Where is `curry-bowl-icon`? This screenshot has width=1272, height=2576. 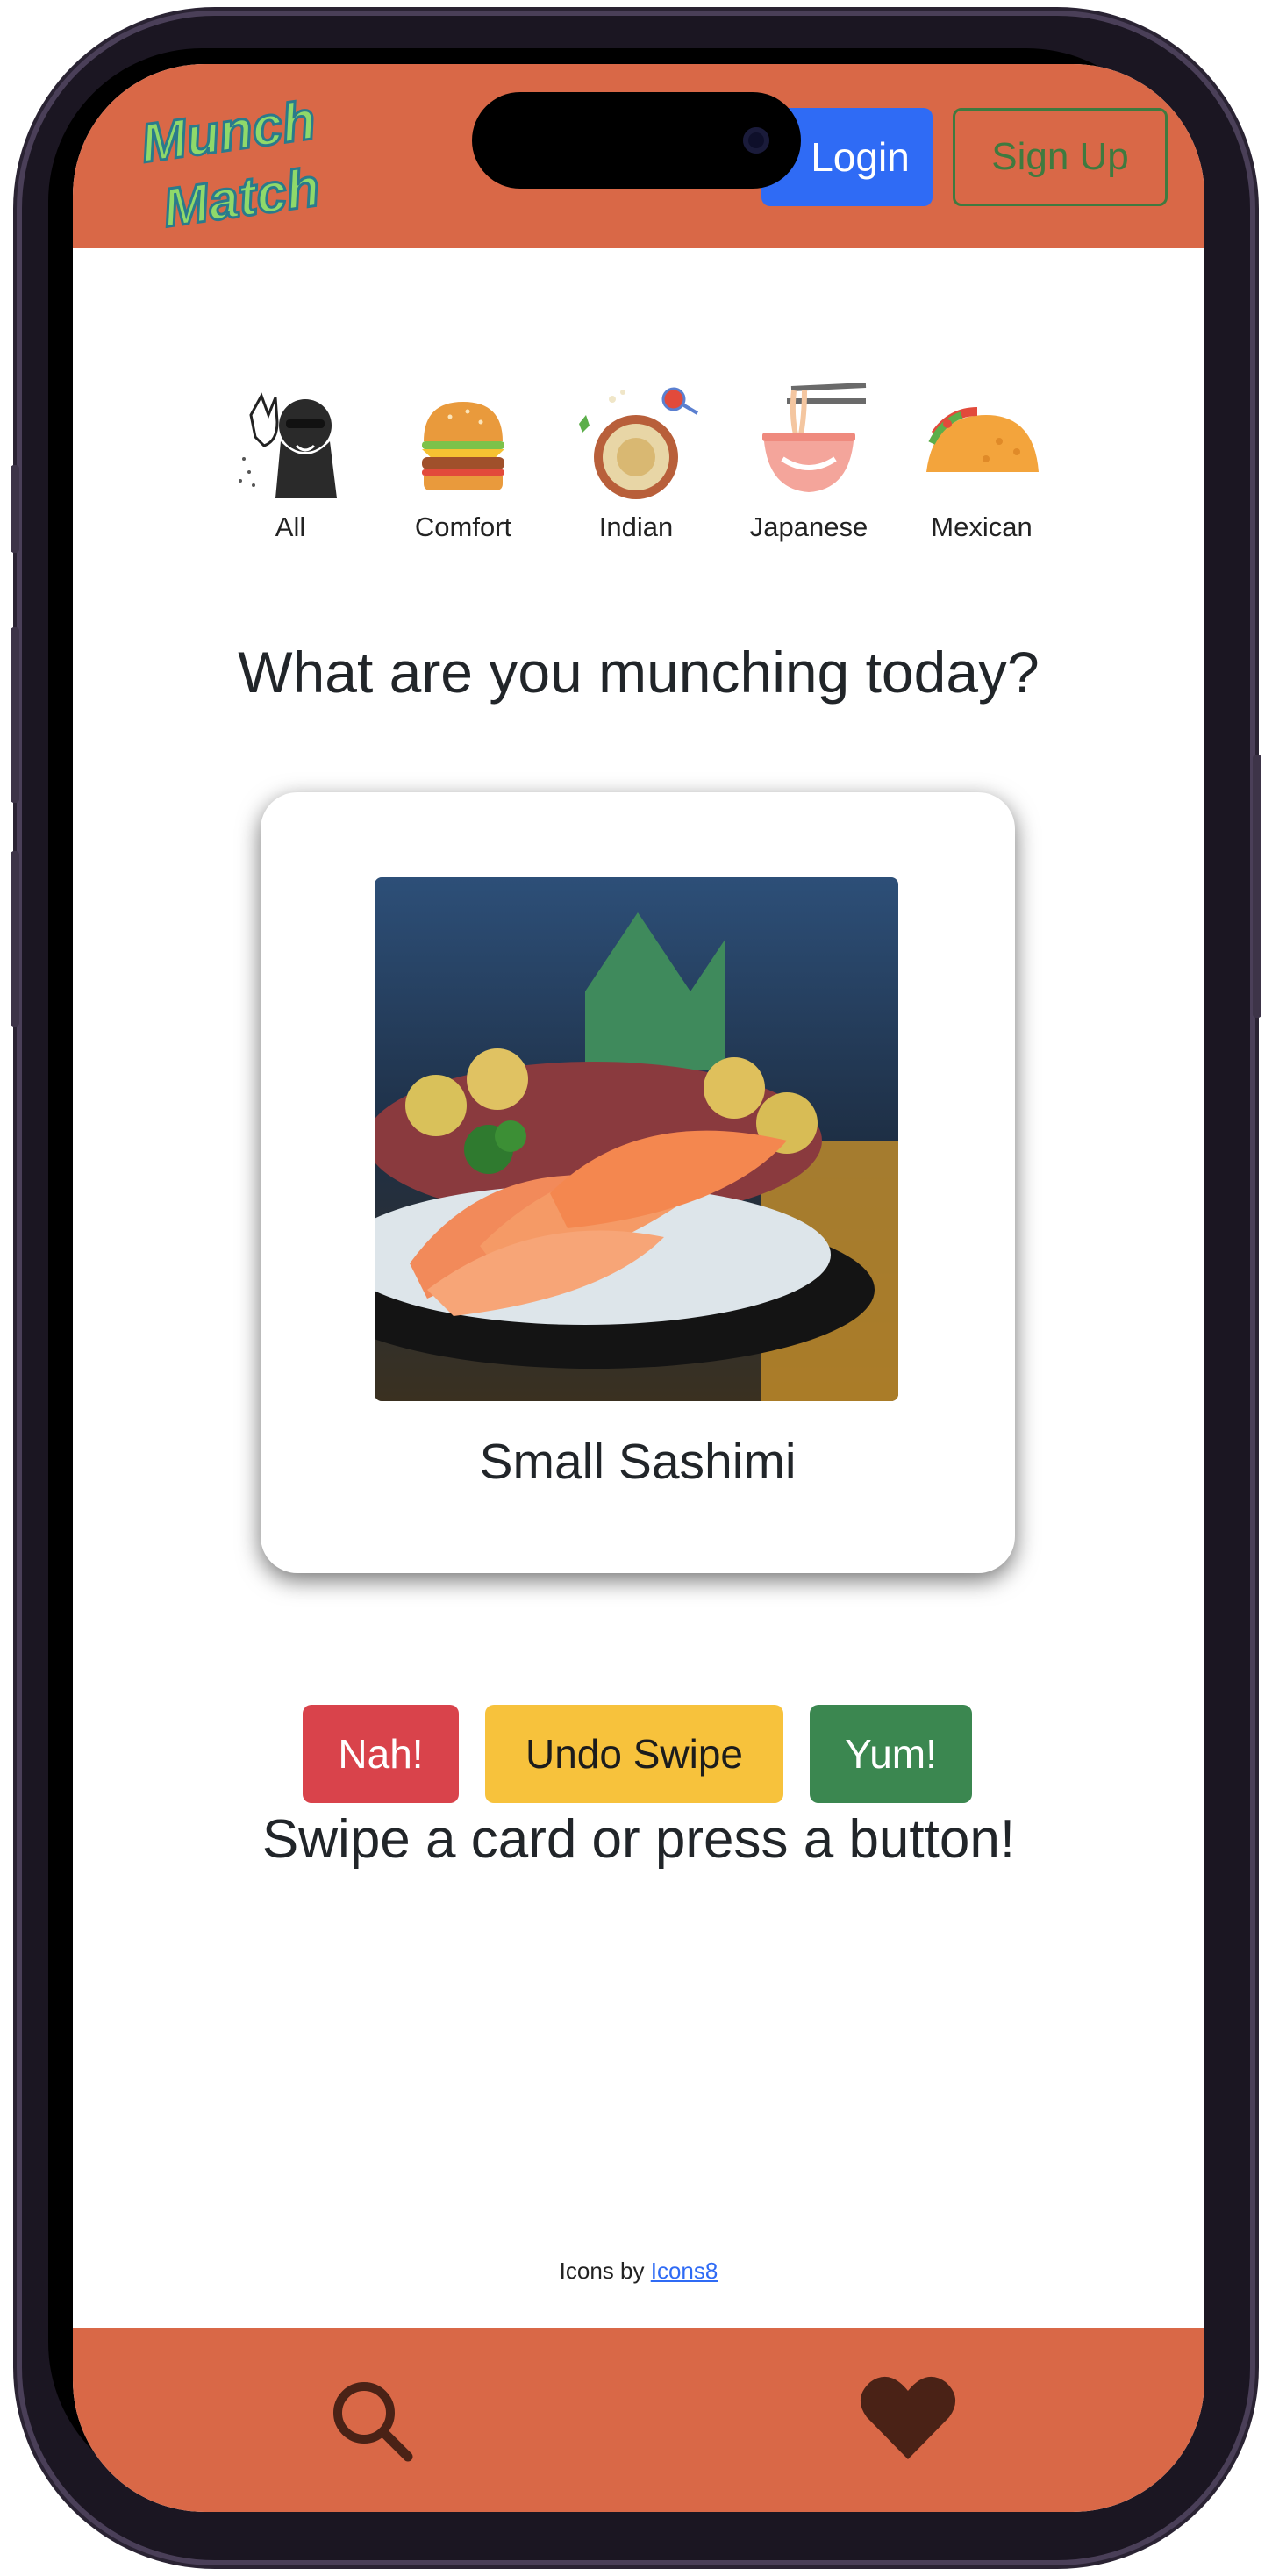
curry-bowl-icon is located at coordinates (639, 443).